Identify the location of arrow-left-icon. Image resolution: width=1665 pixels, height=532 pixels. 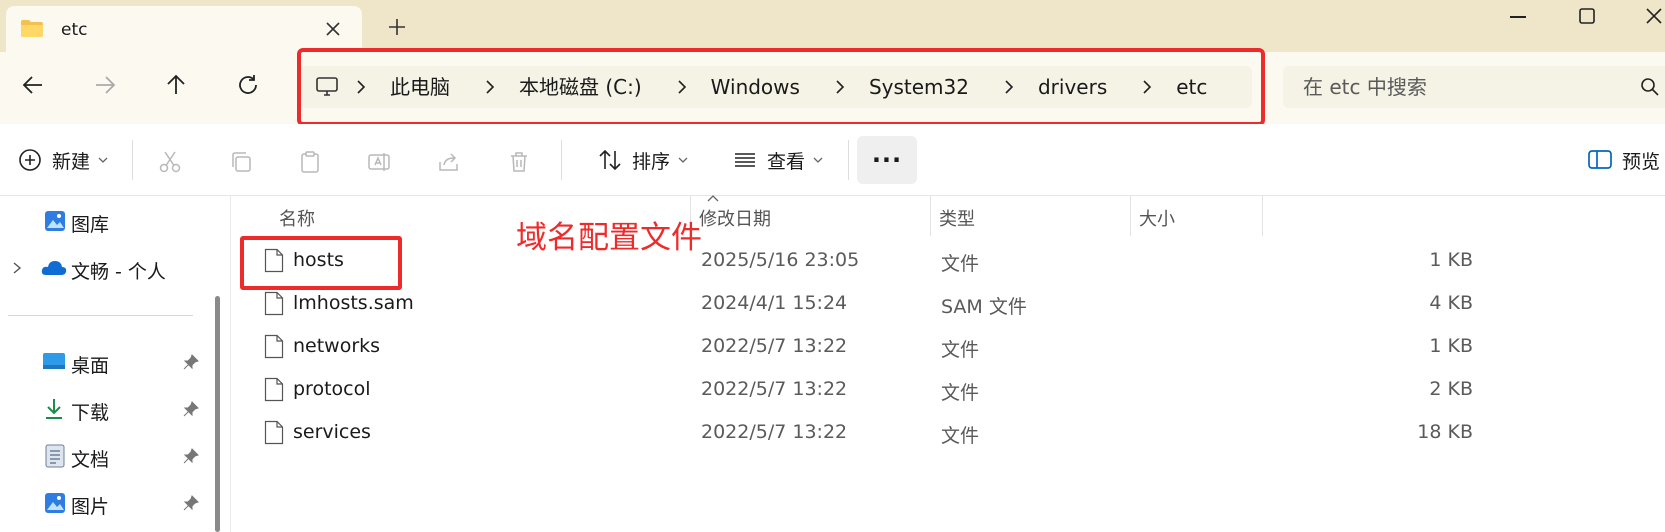
(33, 85).